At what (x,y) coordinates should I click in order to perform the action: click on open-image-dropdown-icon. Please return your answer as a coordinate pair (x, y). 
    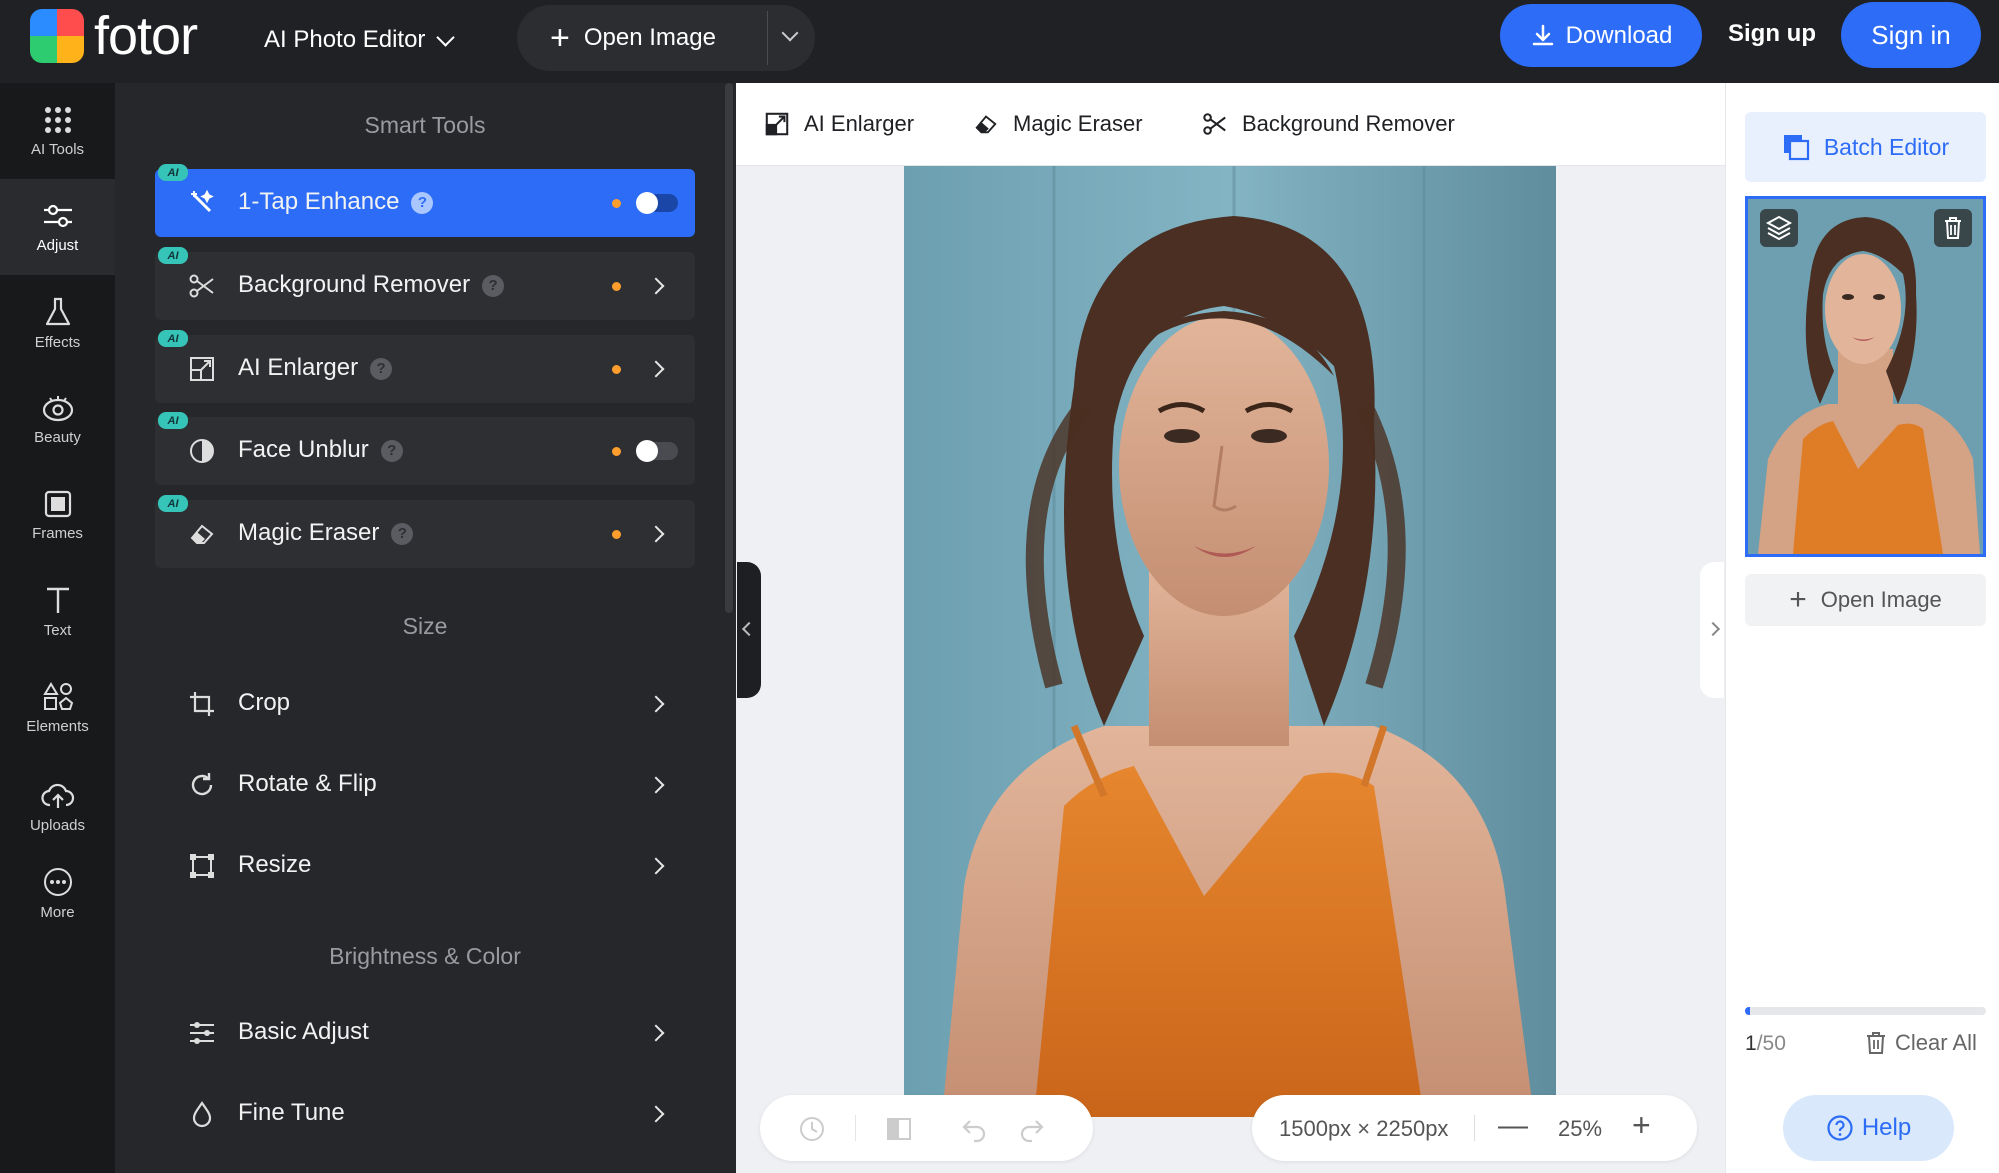
    Looking at the image, I should click on (790, 33).